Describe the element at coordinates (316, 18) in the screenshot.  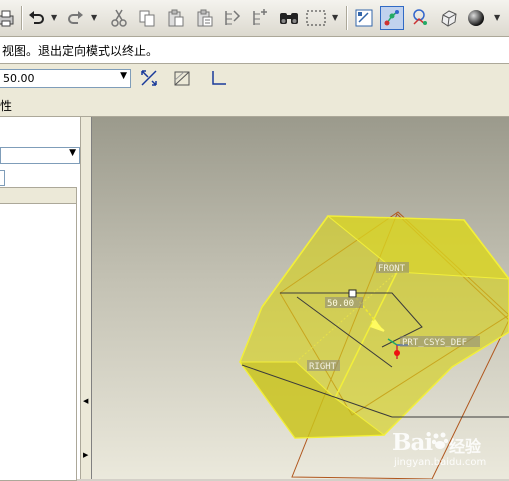
I see `select-box-icon` at that location.